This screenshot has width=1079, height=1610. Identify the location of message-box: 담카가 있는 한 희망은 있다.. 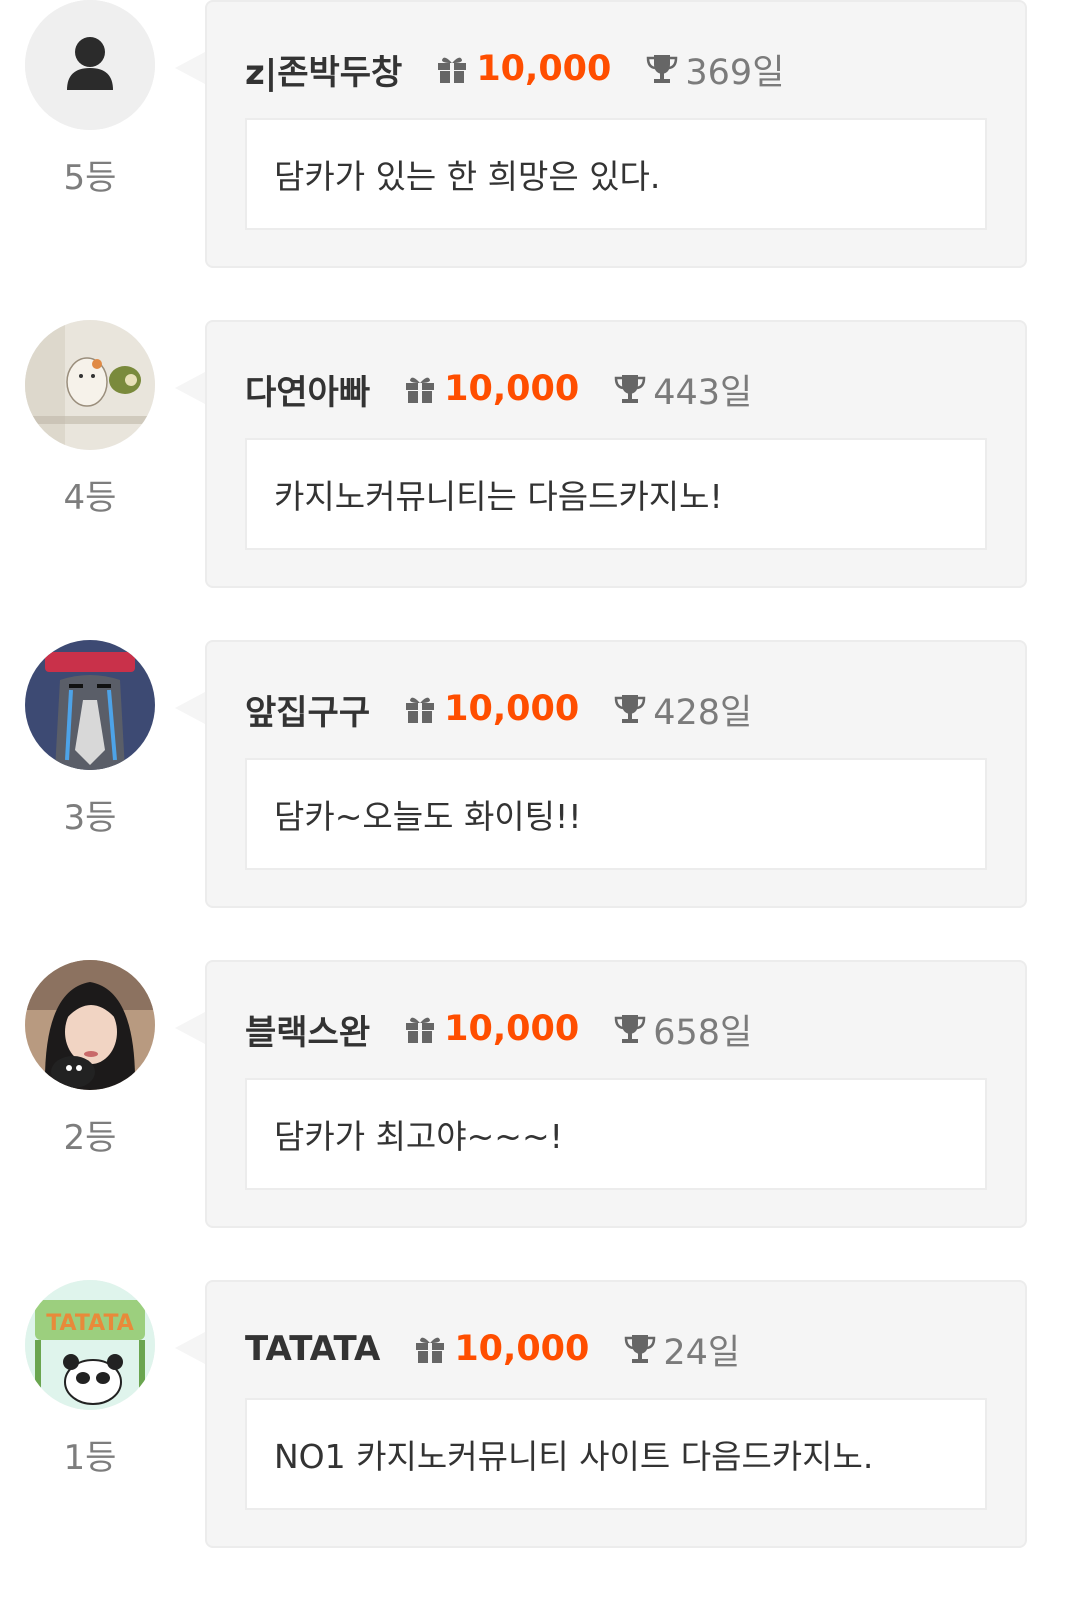
(616, 174).